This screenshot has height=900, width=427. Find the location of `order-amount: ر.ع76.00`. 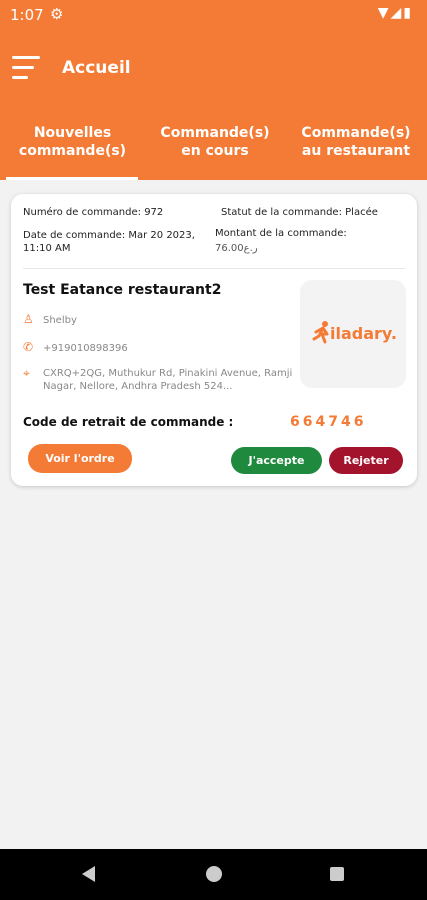

order-amount: ر.ع76.00 is located at coordinates (236, 248).